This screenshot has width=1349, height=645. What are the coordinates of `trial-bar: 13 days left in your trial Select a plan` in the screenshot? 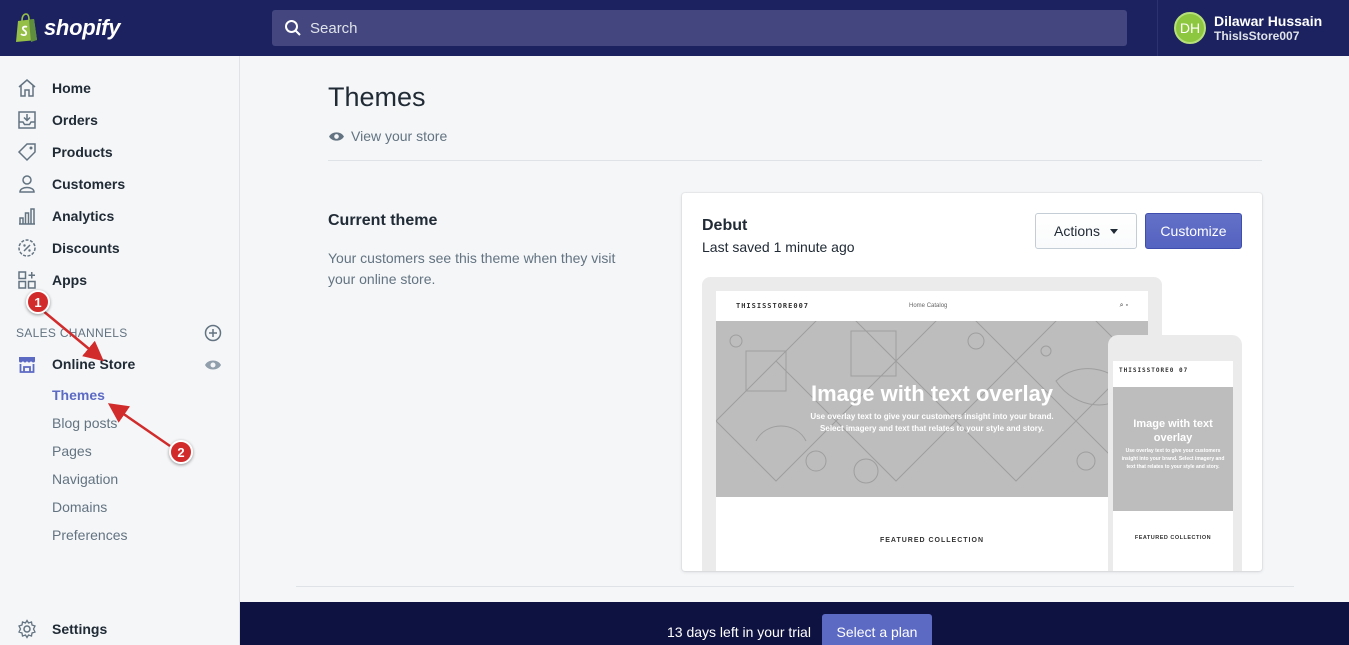 It's located at (794, 623).